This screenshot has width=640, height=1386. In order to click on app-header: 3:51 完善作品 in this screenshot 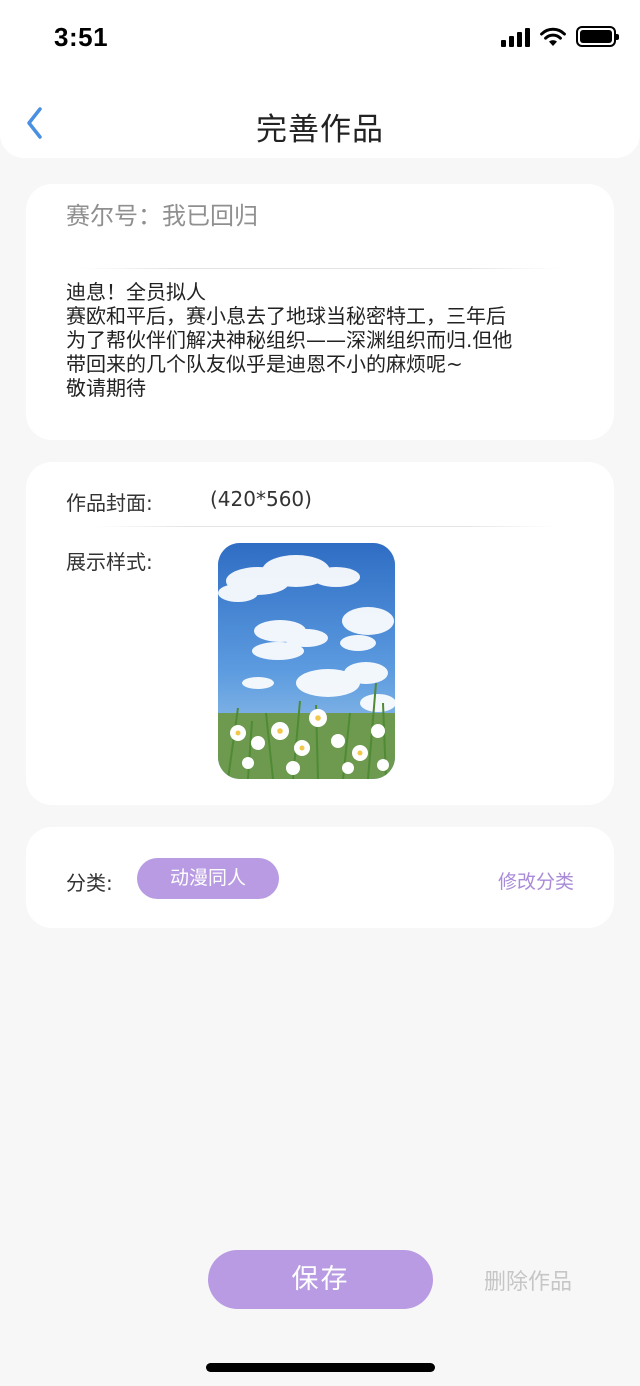, I will do `click(320, 79)`.